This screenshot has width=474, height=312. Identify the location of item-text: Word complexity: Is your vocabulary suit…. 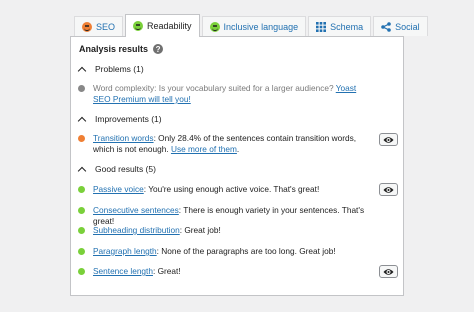
(214, 88).